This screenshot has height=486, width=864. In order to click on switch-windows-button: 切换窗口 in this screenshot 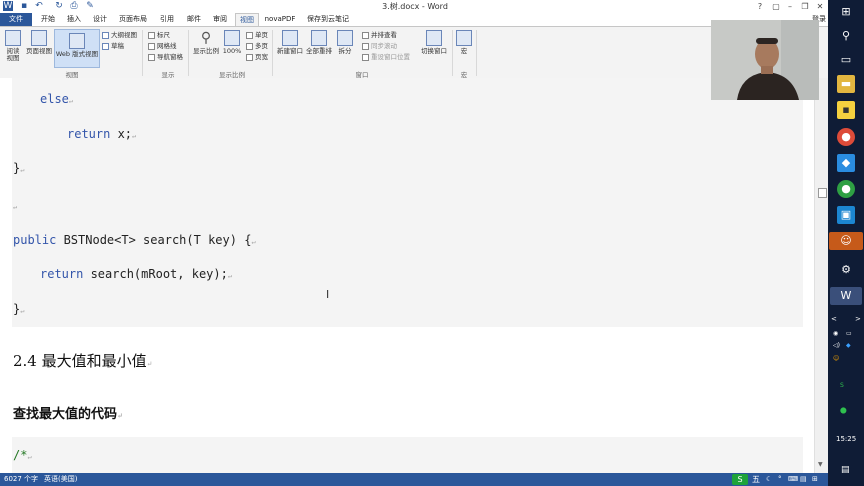, I will do `click(434, 42)`.